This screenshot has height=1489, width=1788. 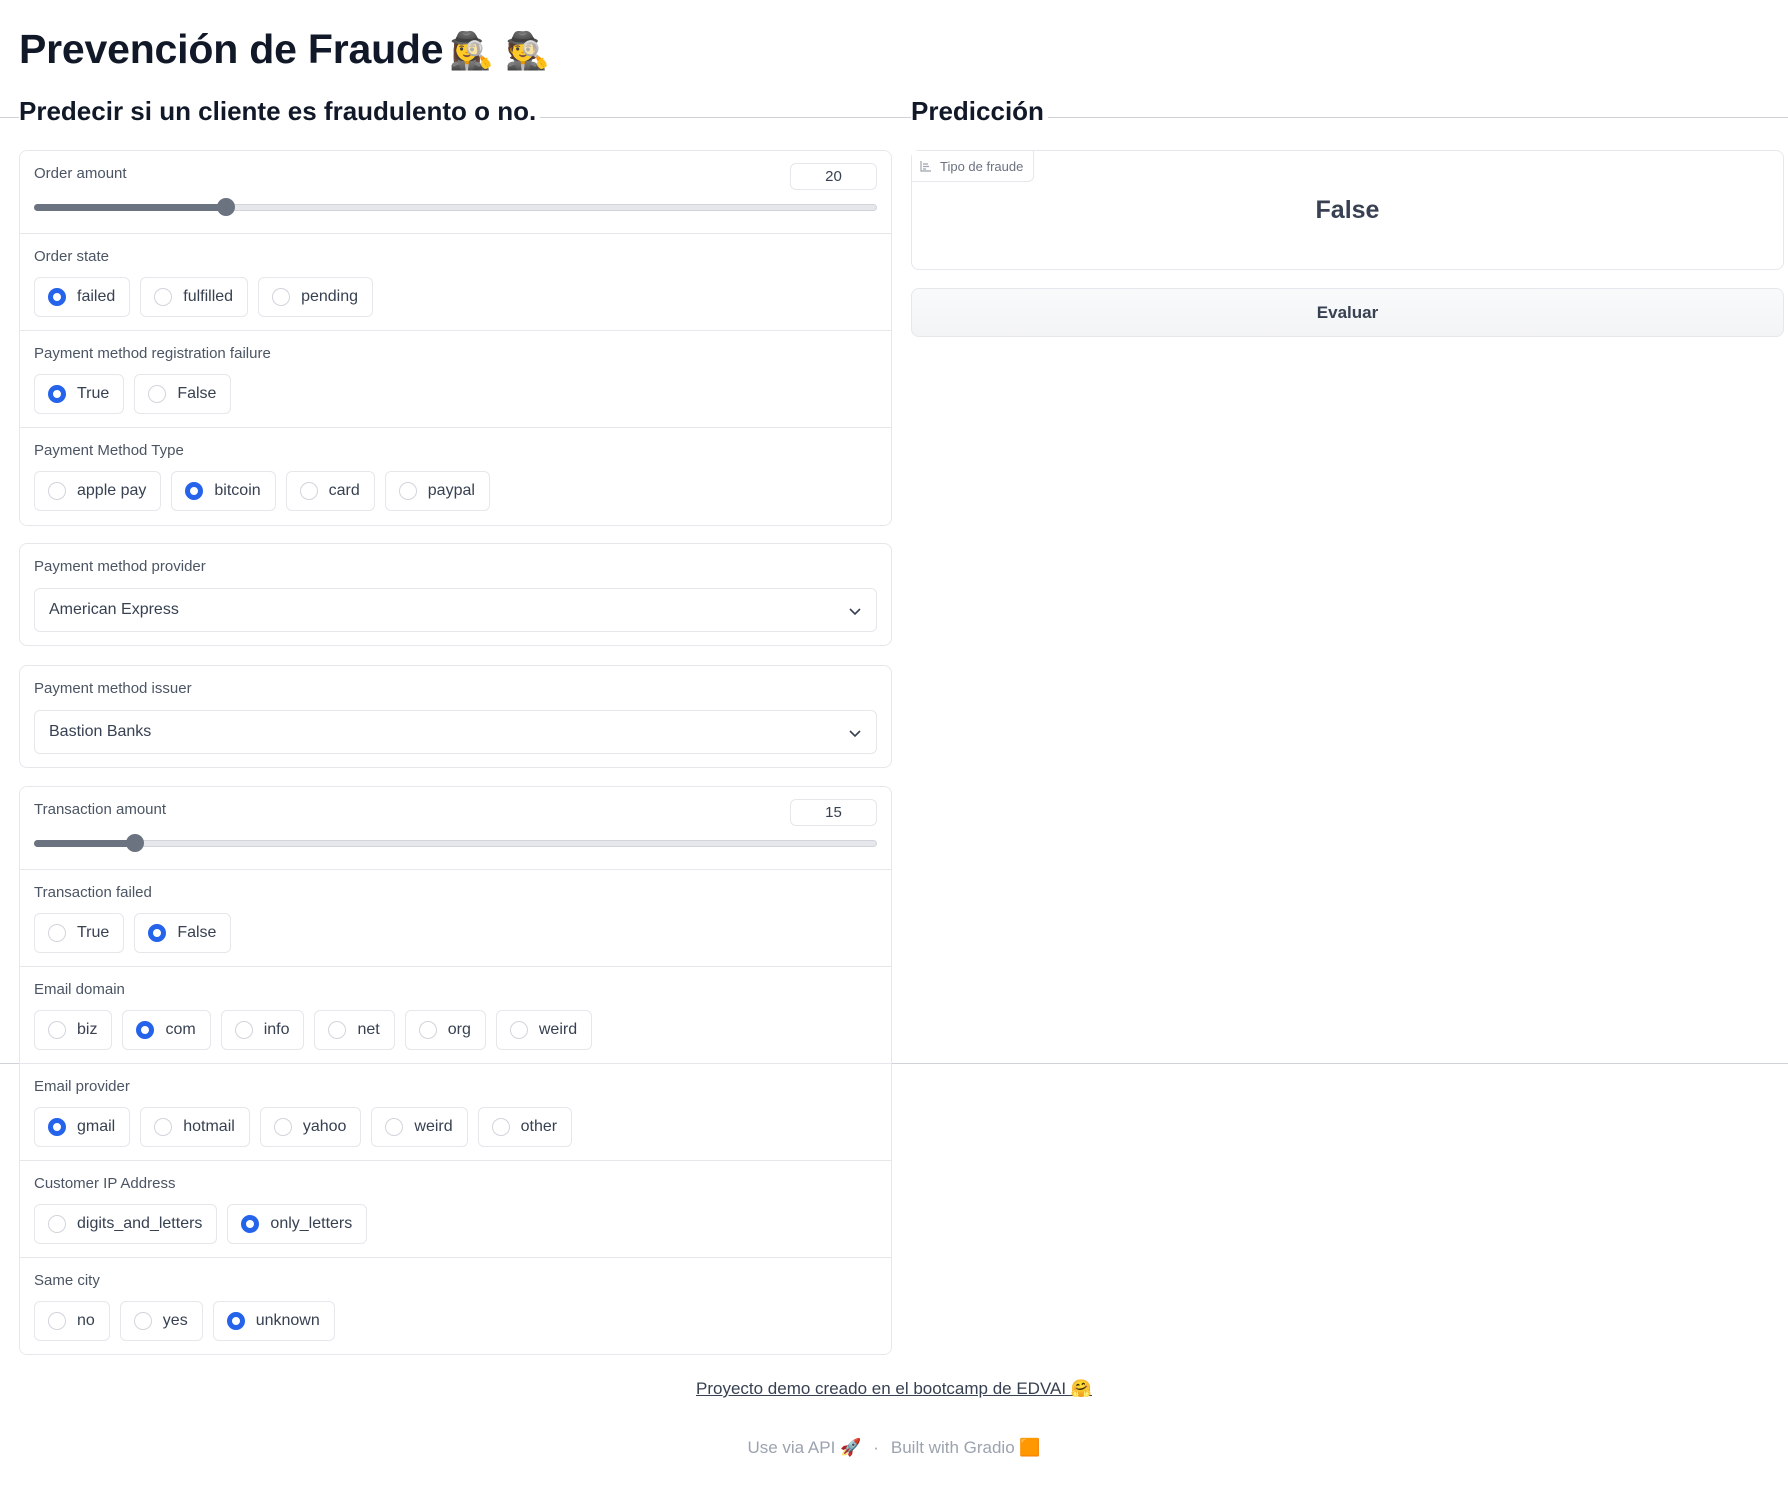 What do you see at coordinates (195, 1127) in the screenshot?
I see `radio-option: hotmail` at bounding box center [195, 1127].